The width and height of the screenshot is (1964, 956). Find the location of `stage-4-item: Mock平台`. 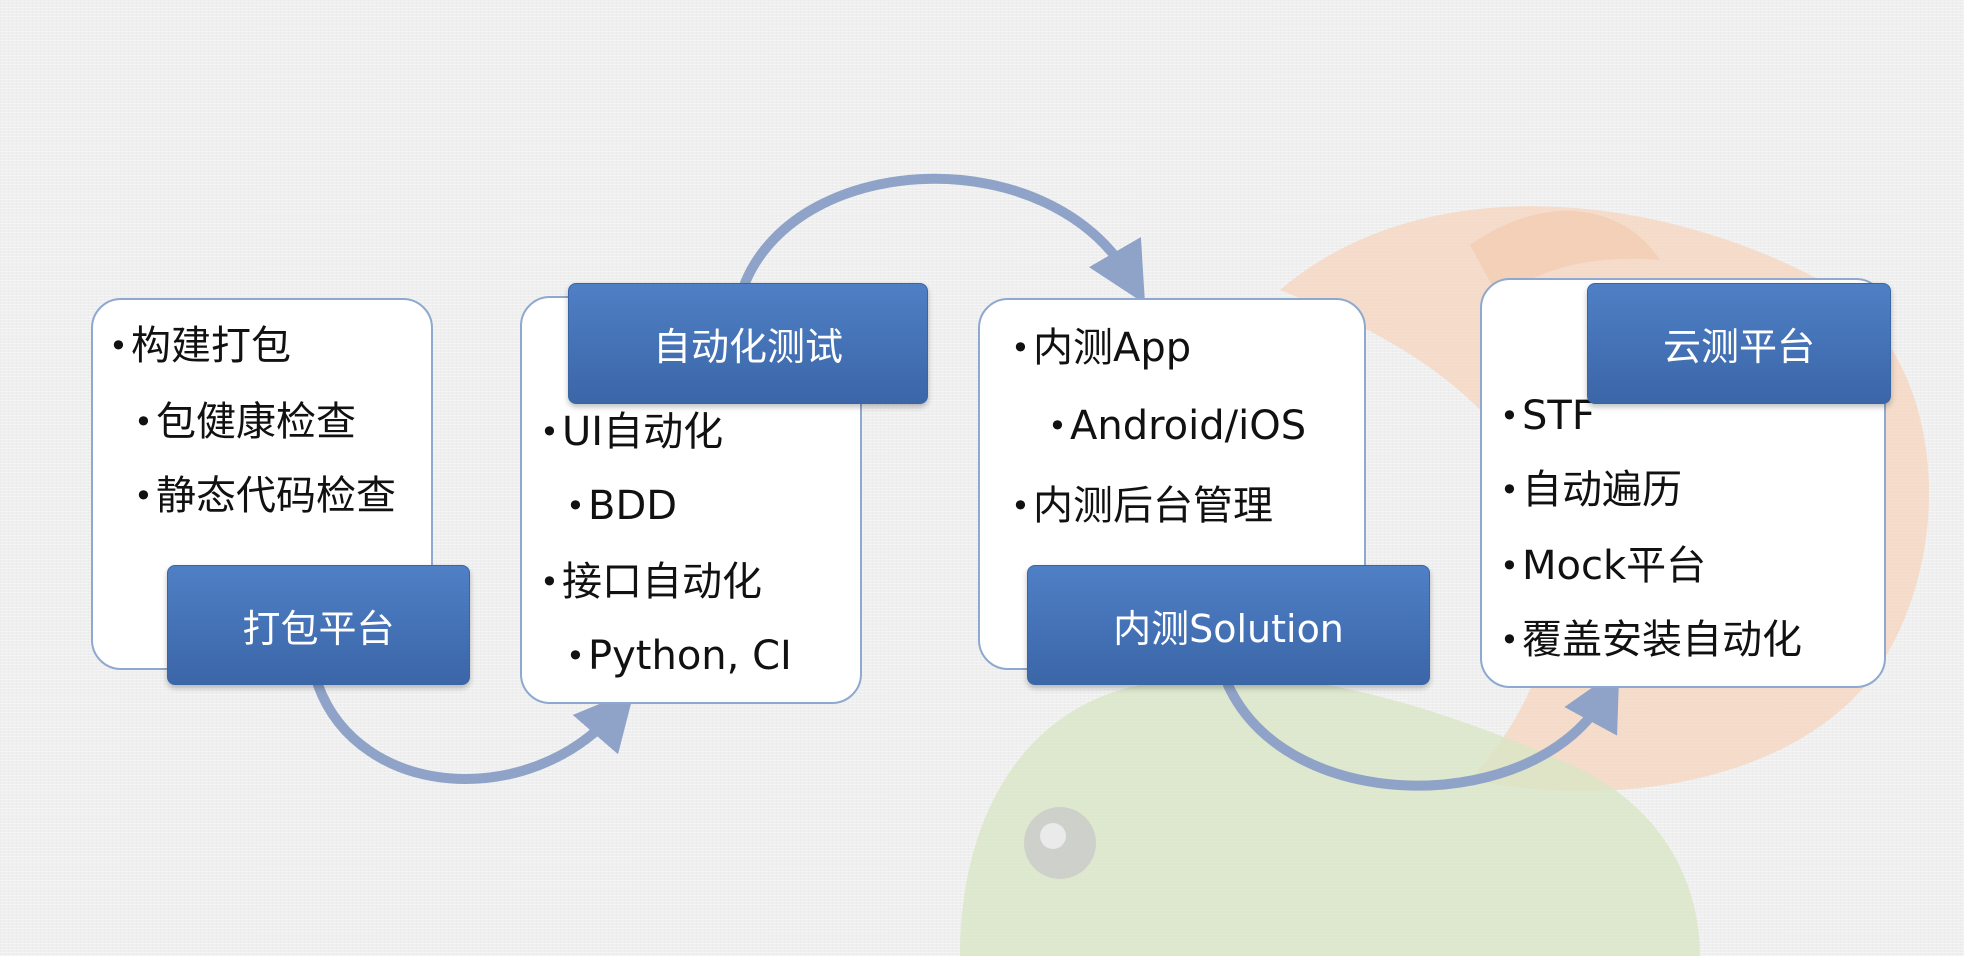

stage-4-item: Mock平台 is located at coordinates (1603, 566).